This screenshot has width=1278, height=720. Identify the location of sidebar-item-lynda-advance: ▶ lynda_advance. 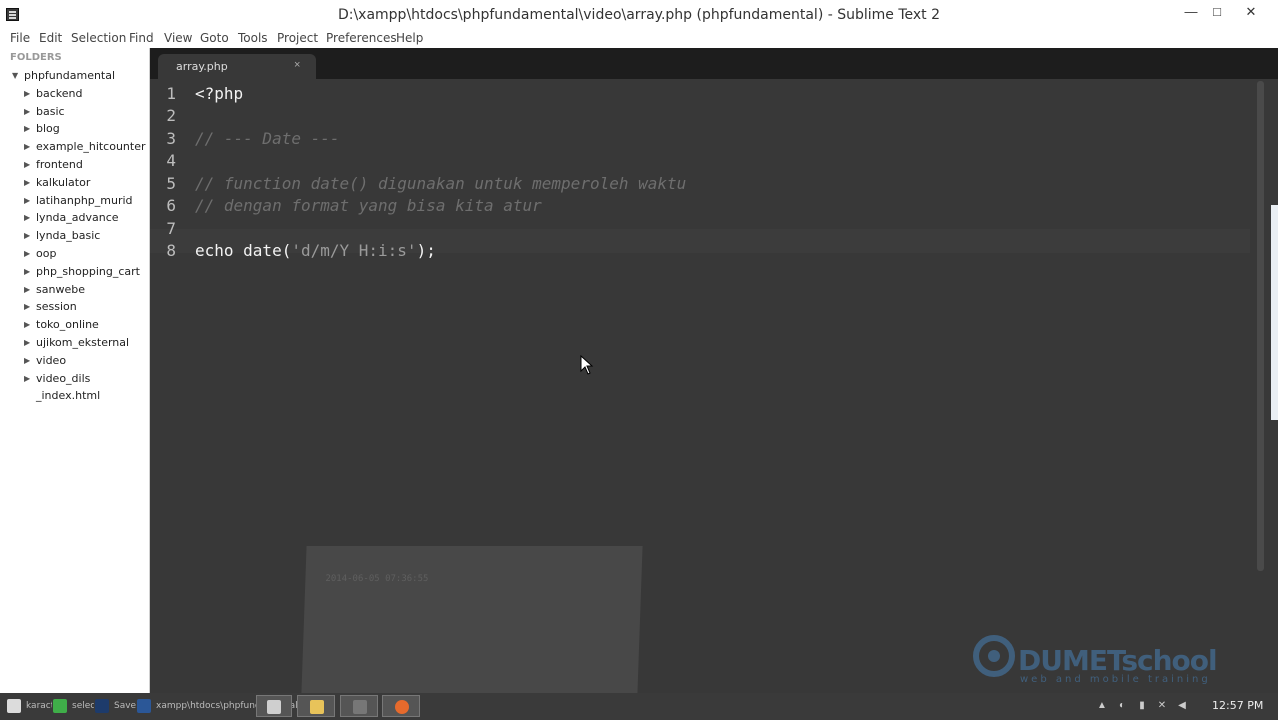
(71, 217).